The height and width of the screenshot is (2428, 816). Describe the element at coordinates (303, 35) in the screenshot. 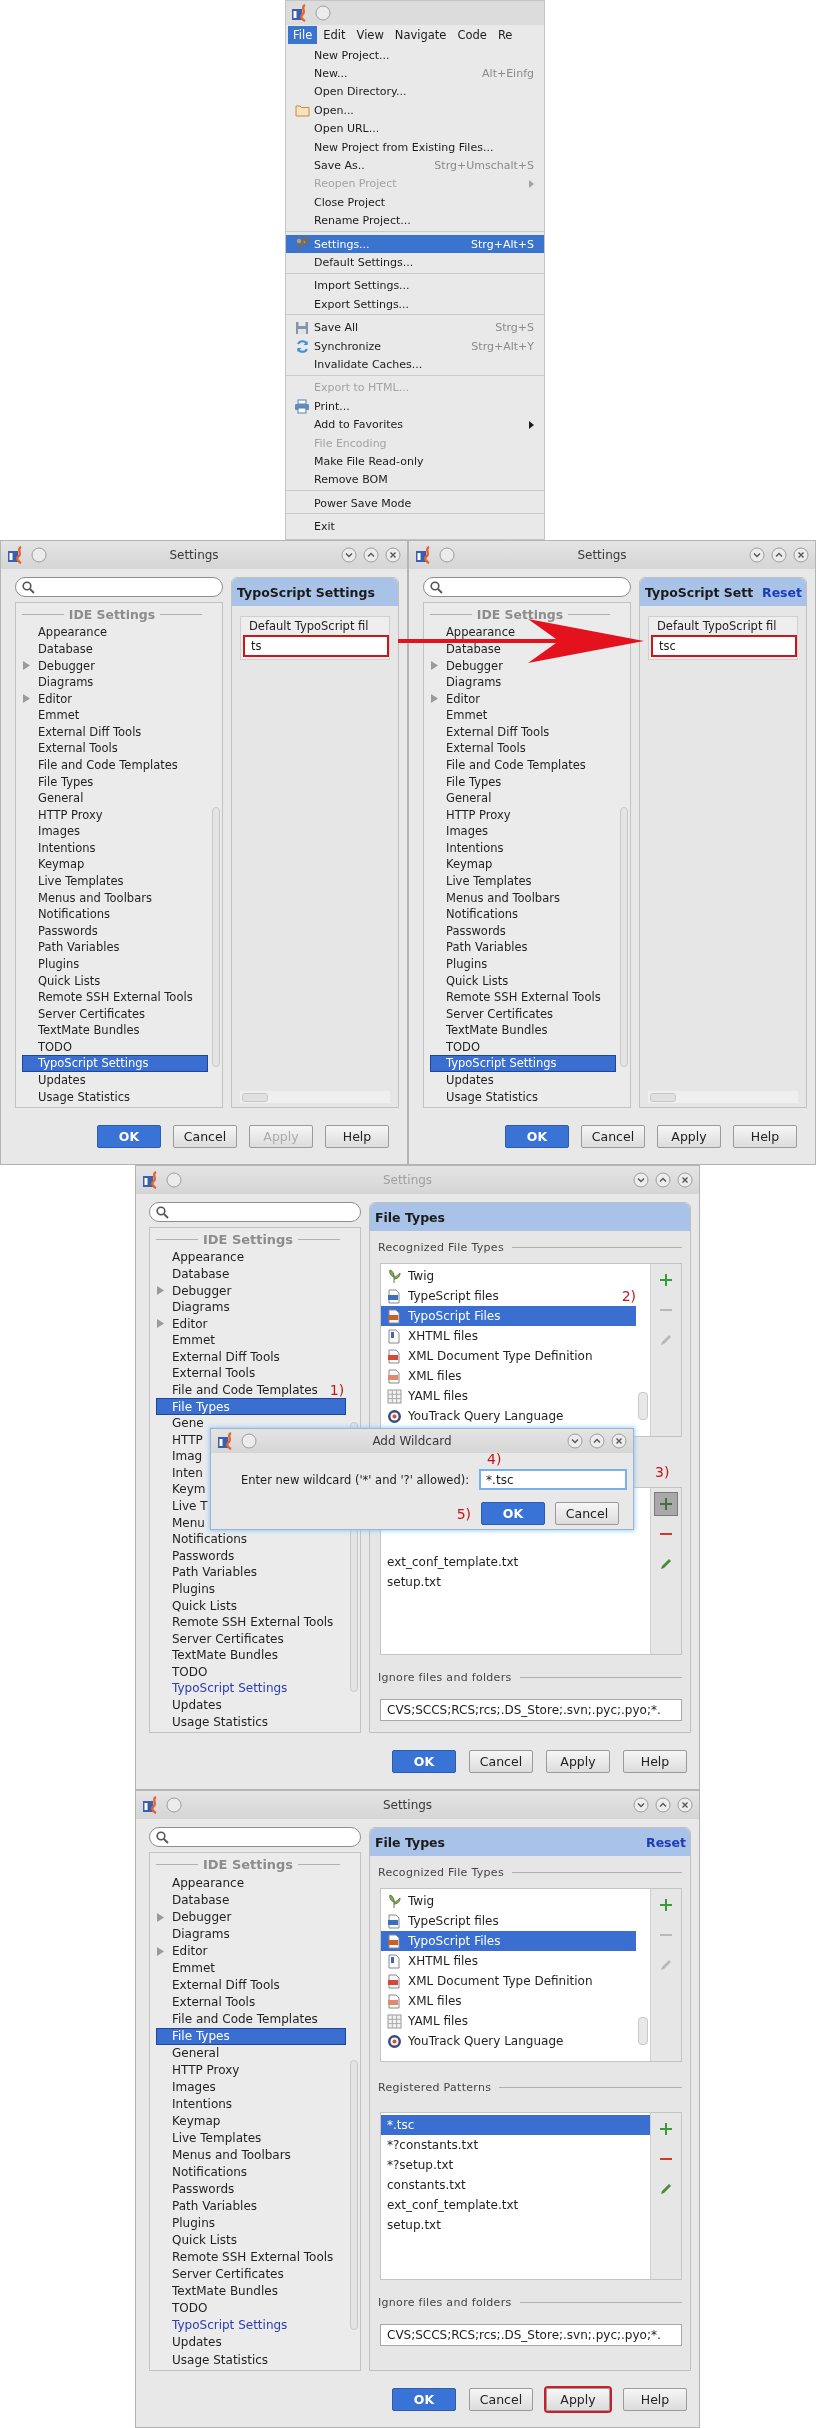

I see `menu-bar-title: File` at that location.